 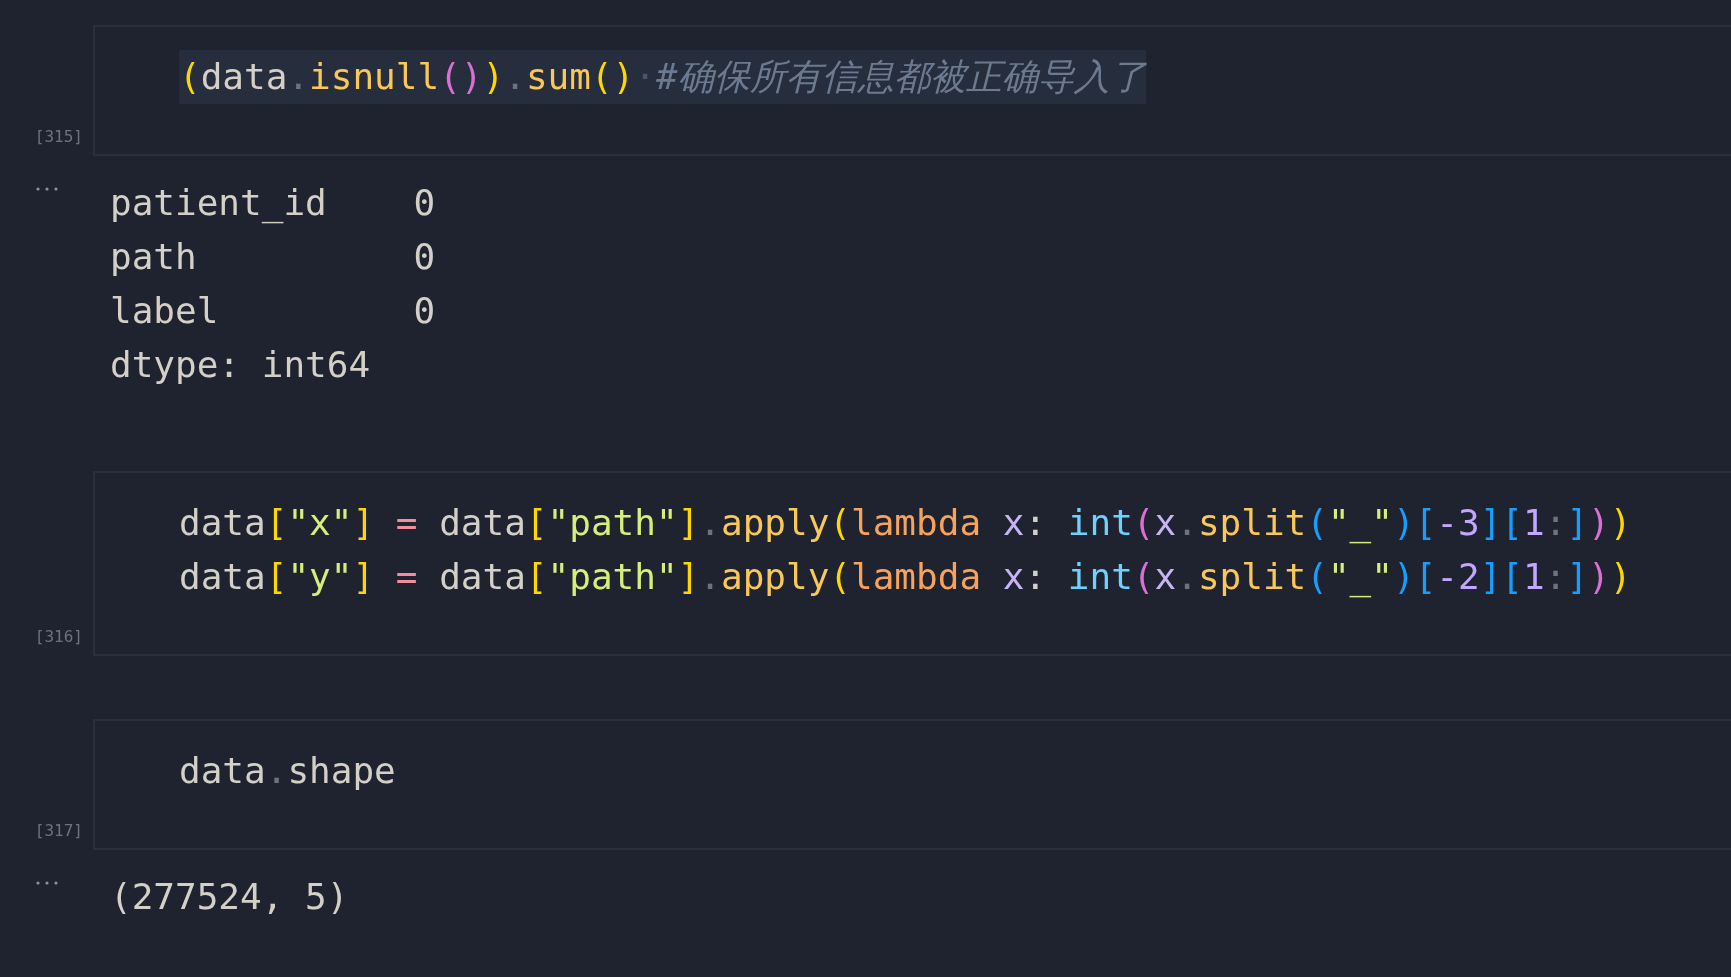 What do you see at coordinates (273, 257) in the screenshot?
I see `output-line: path 0` at bounding box center [273, 257].